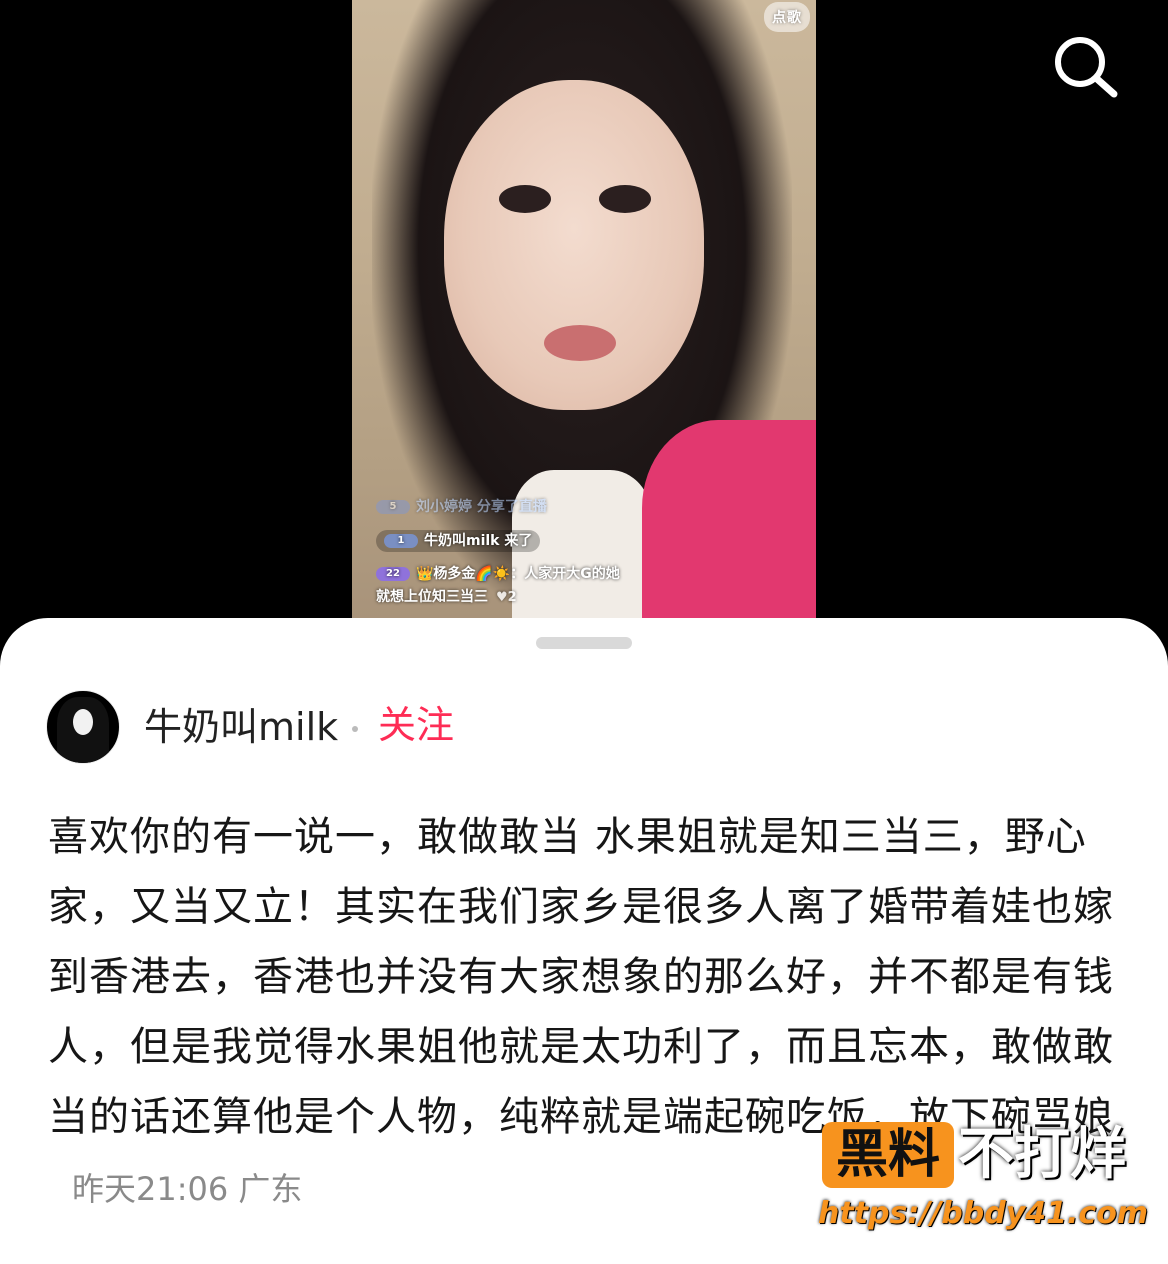 This screenshot has width=1168, height=1264. I want to click on chat-text: 刘小婷婷 分享了直播, so click(481, 507).